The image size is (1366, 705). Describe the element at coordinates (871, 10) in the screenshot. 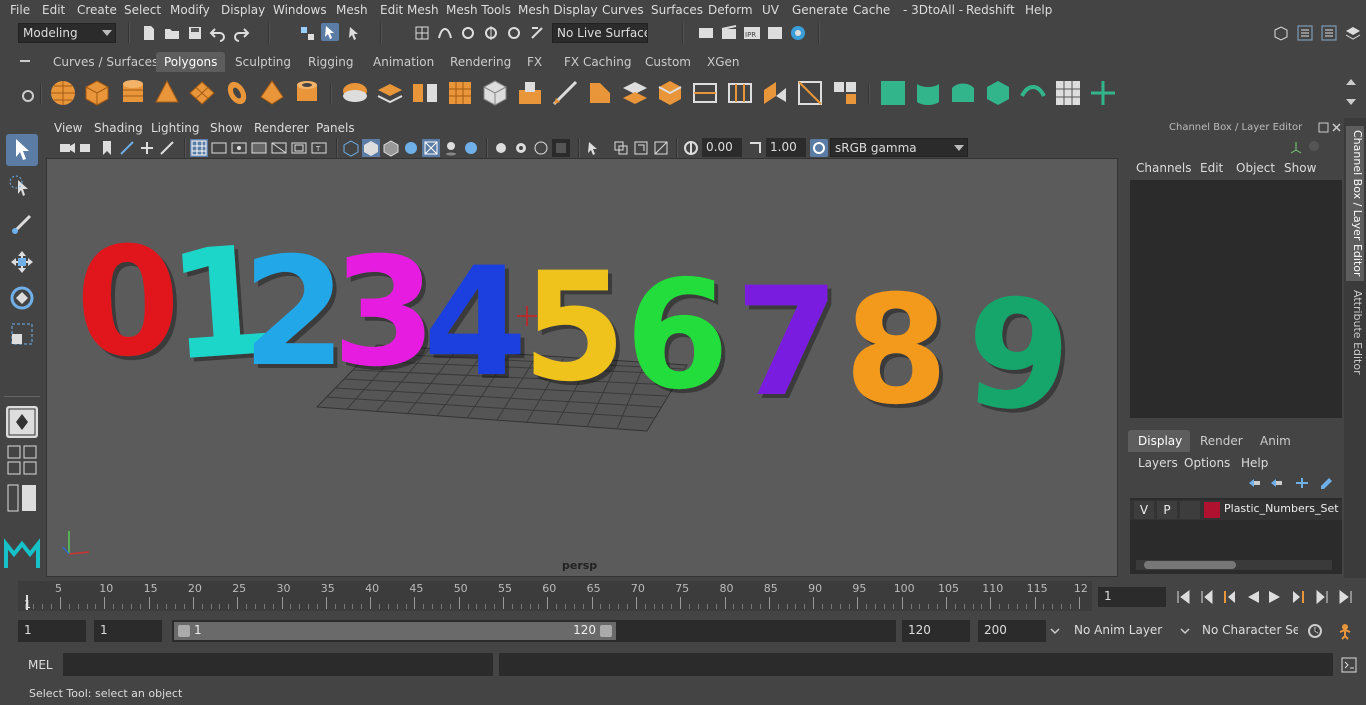

I see `menu-cache: Cache` at that location.